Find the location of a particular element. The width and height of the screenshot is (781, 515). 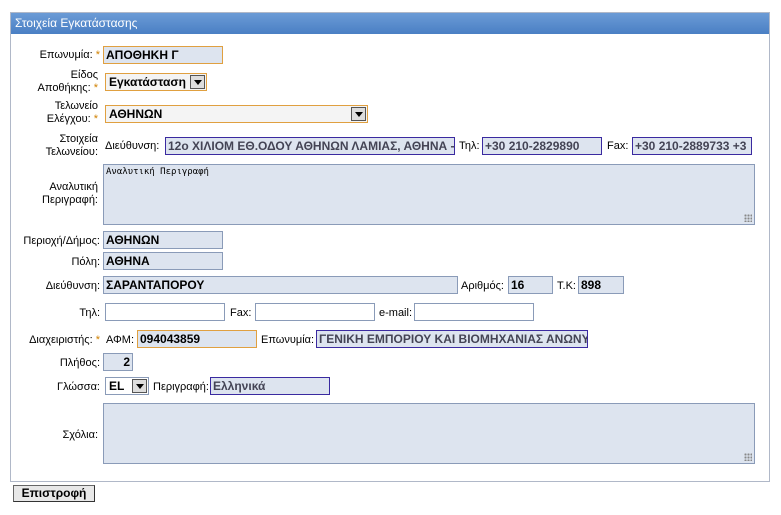

email-field is located at coordinates (474, 312).